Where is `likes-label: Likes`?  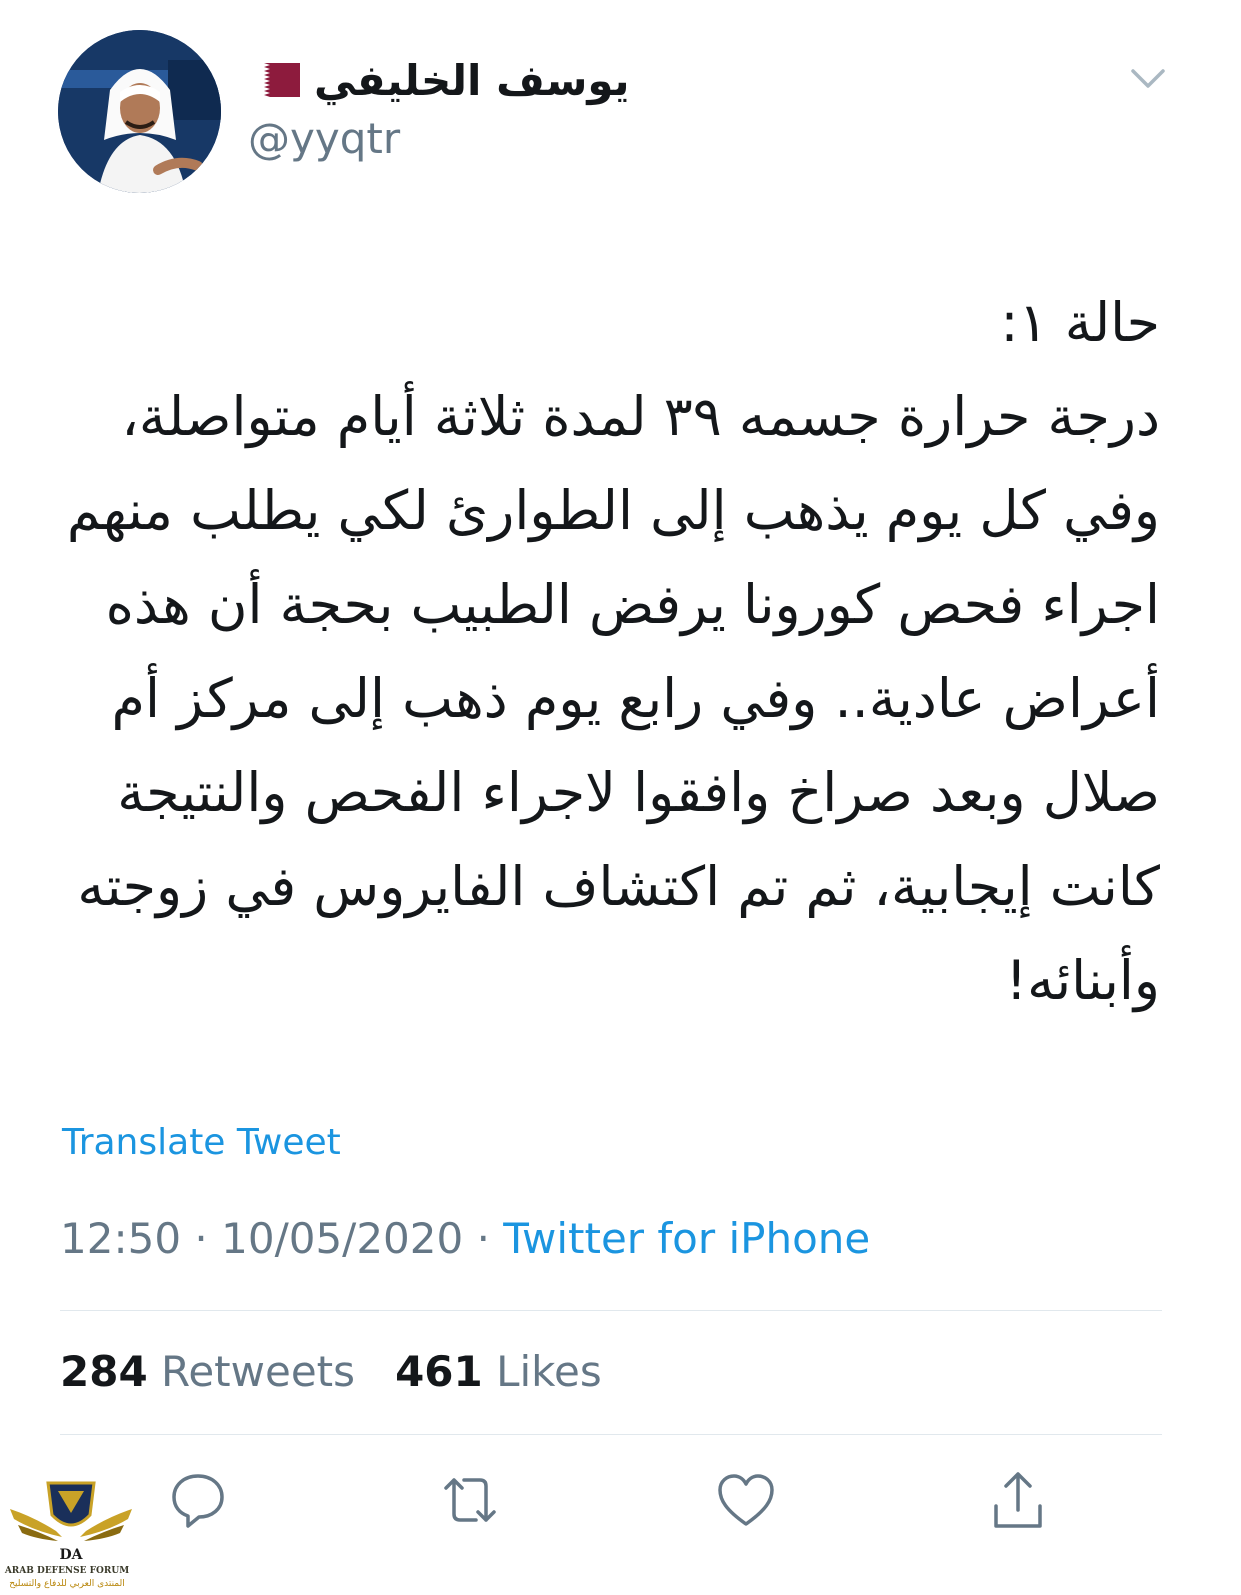
likes-label: Likes is located at coordinates (549, 1371).